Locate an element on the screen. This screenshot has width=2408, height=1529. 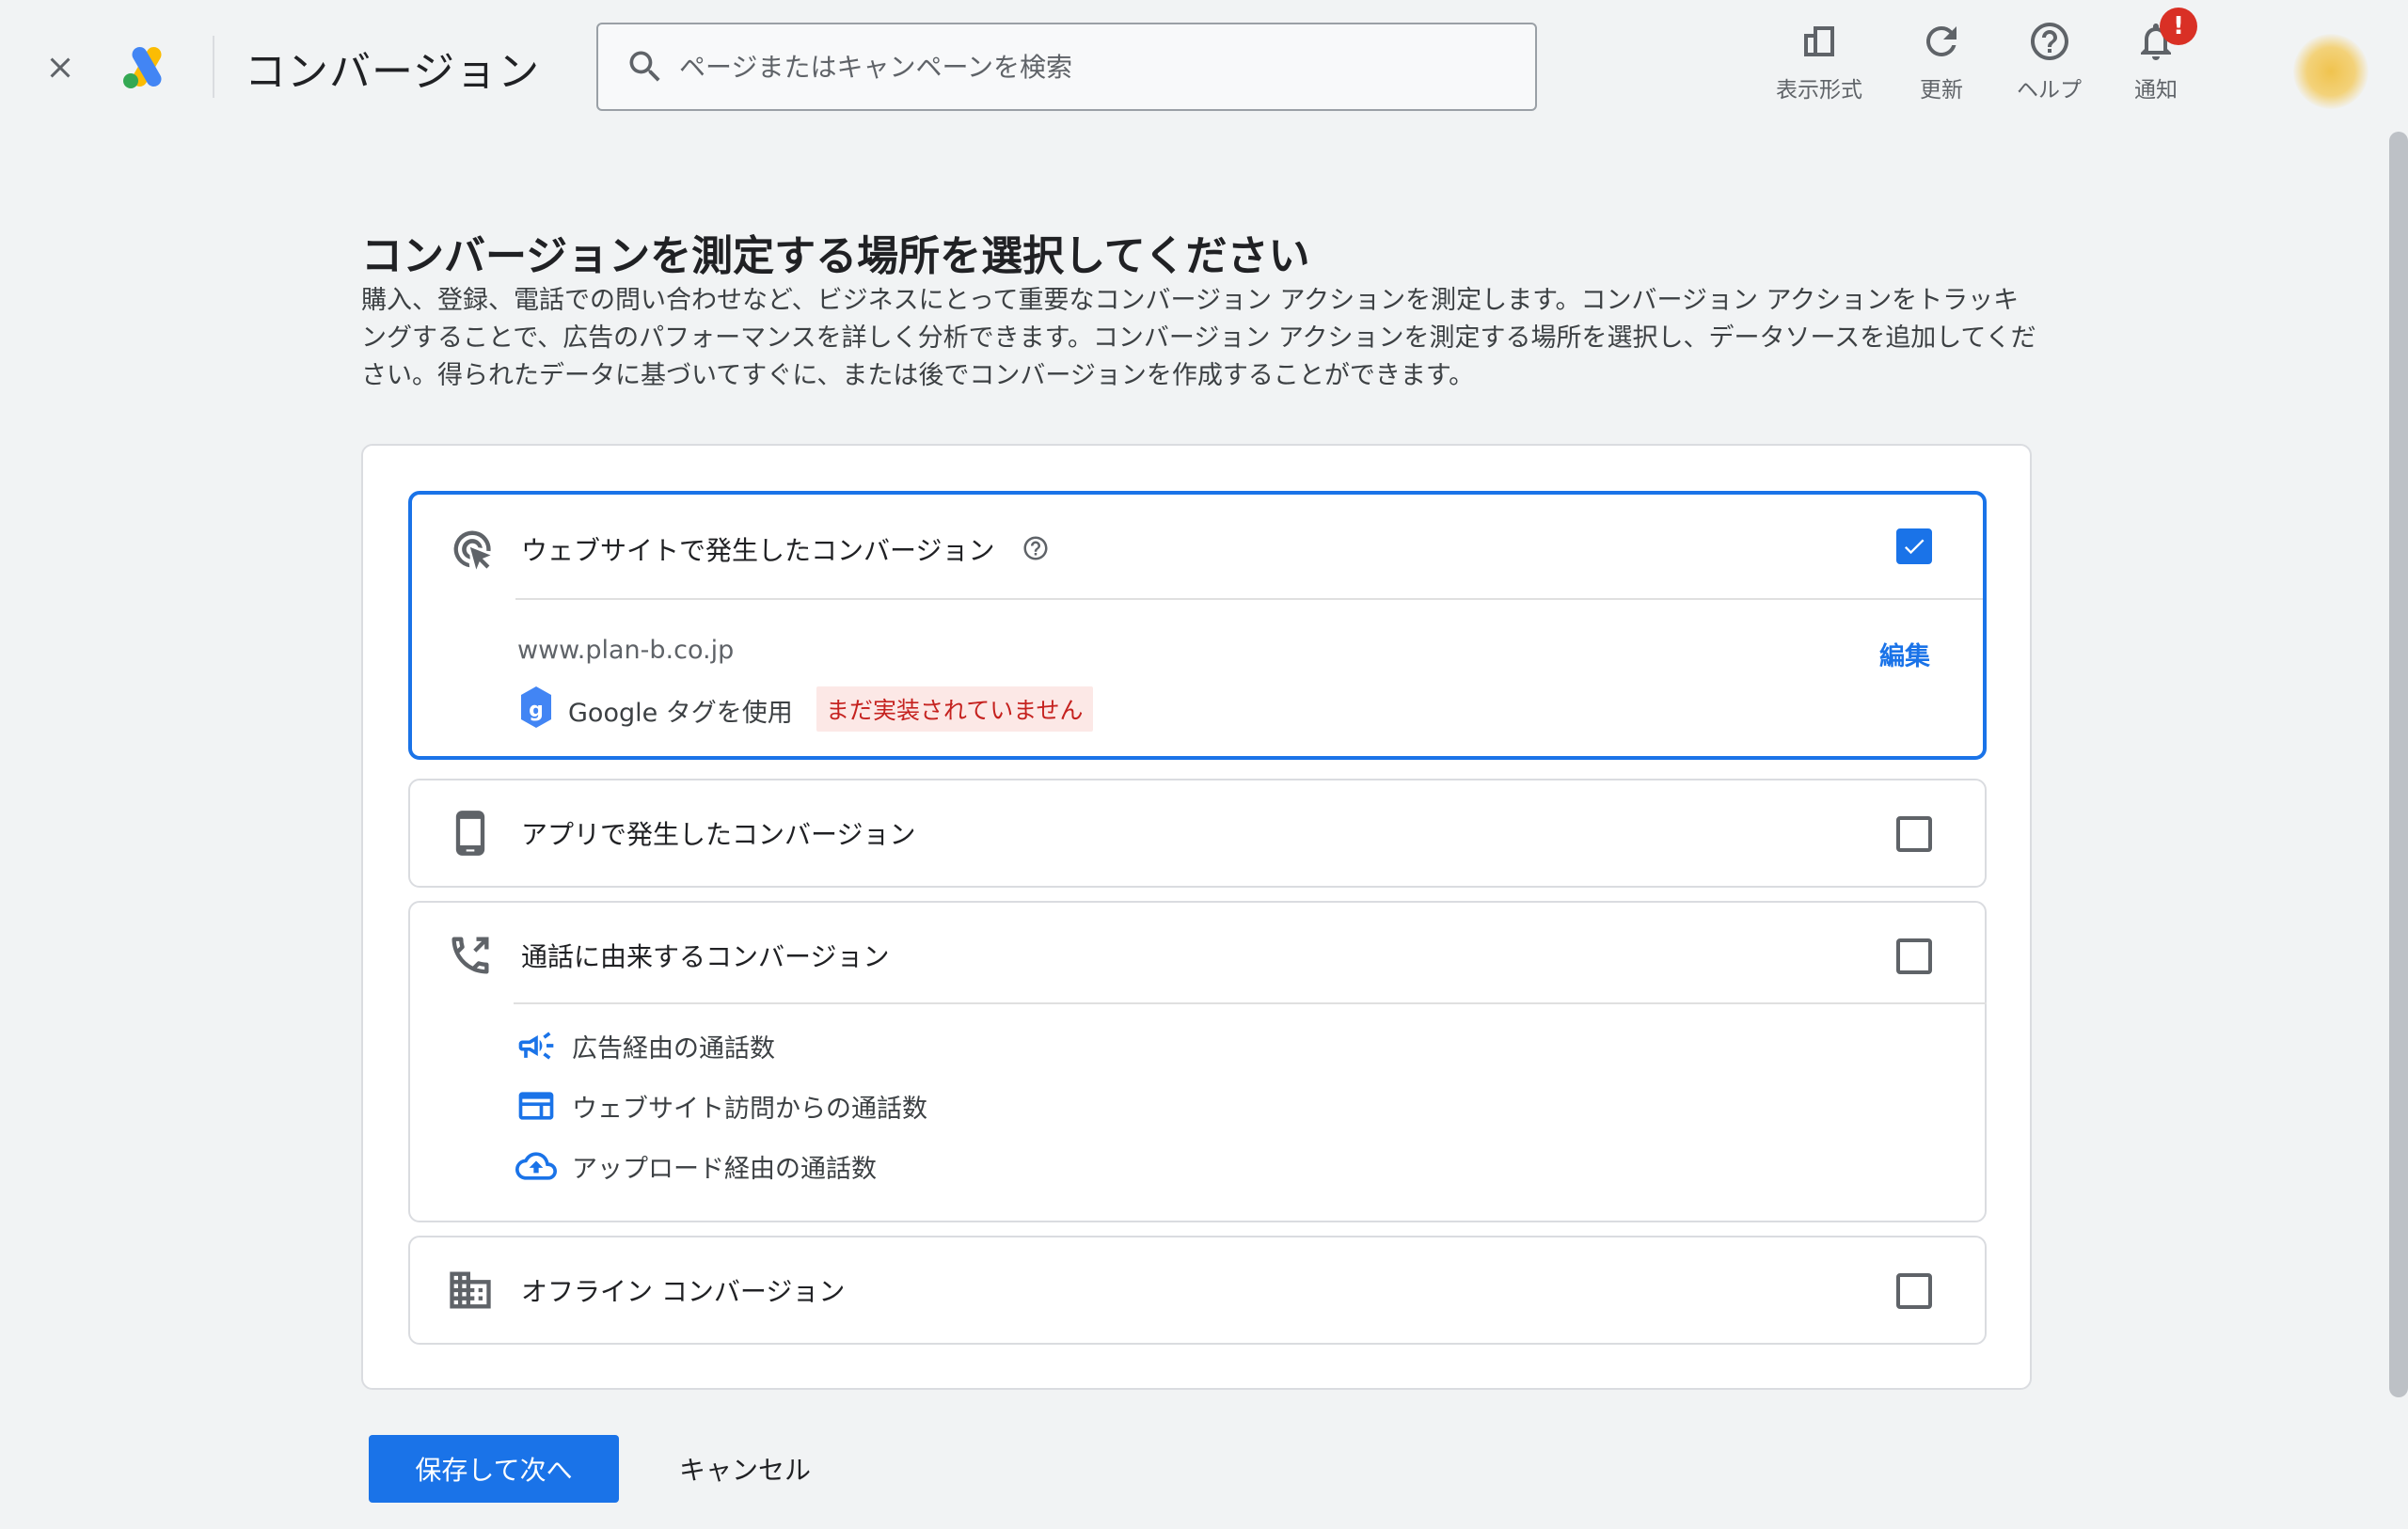
edit-website-link: 編集 is located at coordinates (1905, 654).